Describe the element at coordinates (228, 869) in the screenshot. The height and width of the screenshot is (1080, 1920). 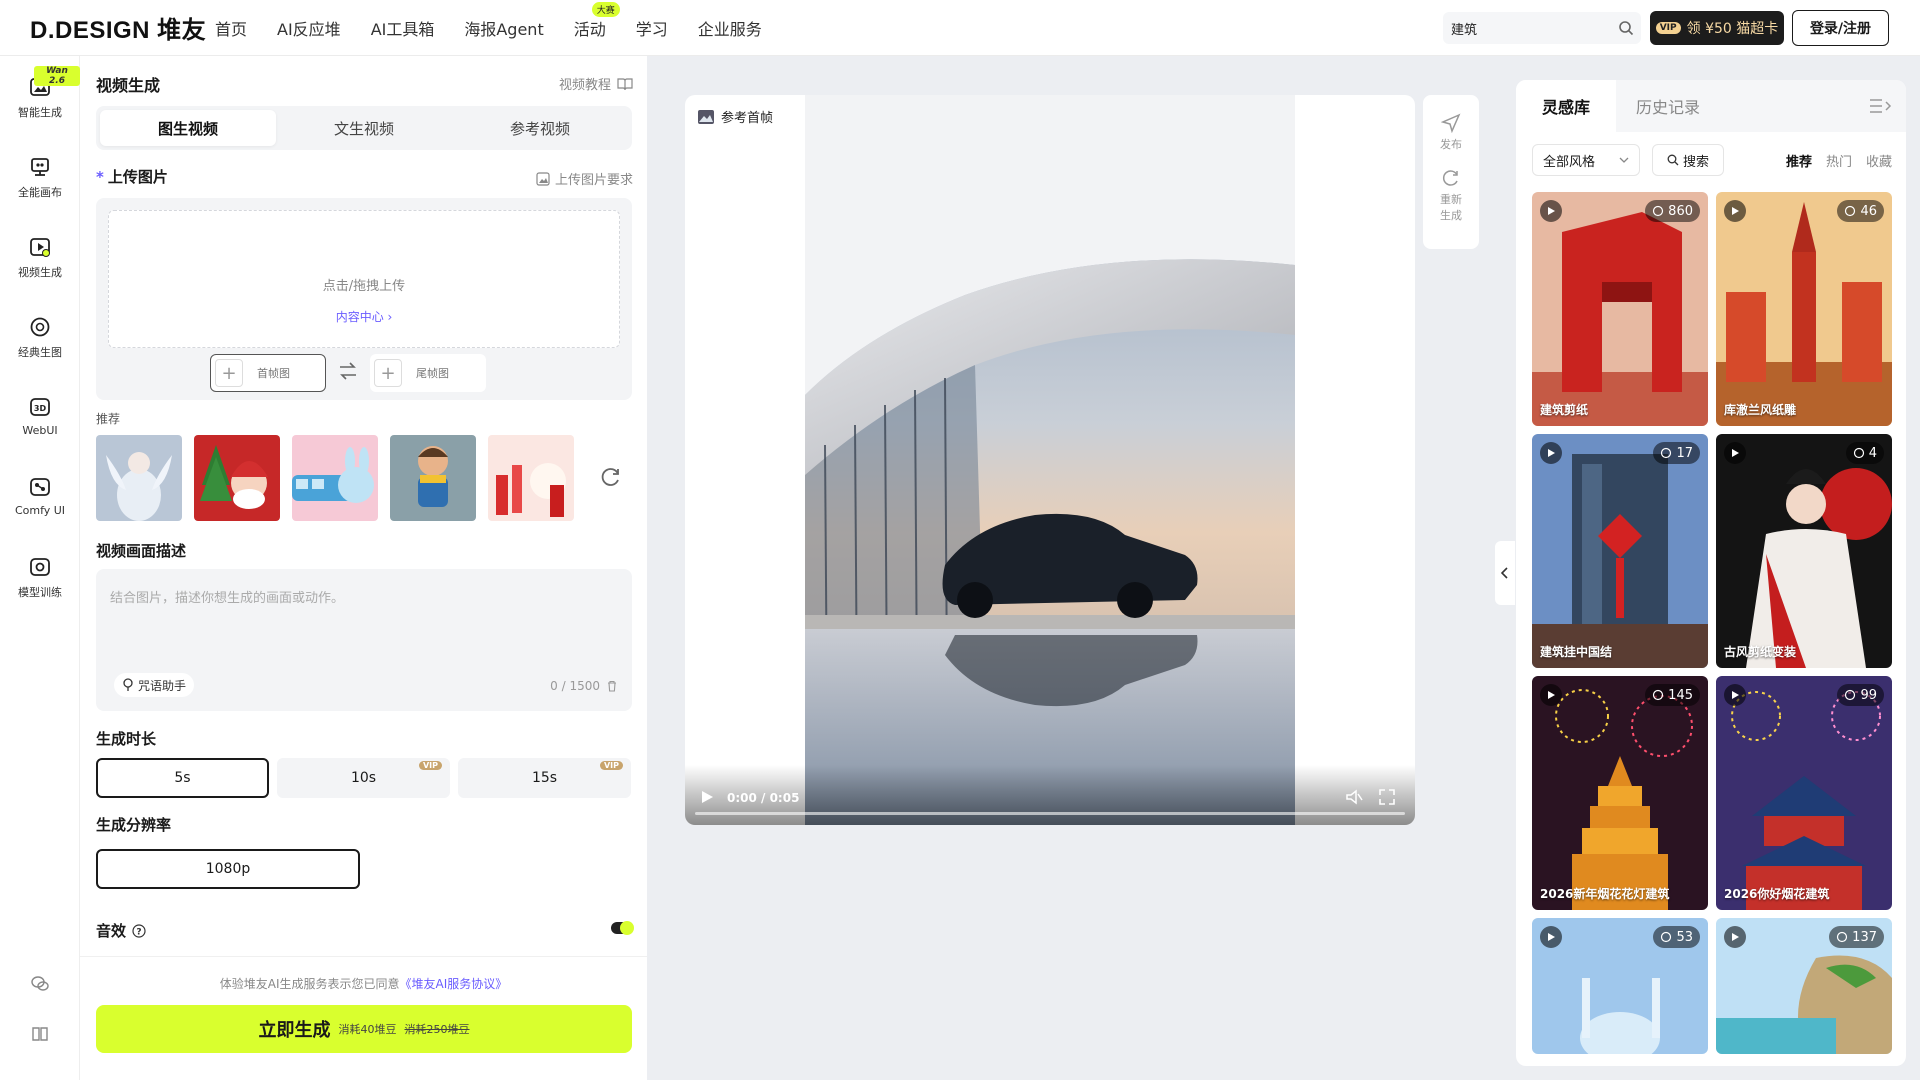
I see `resolution-1080p: 1080p` at that location.